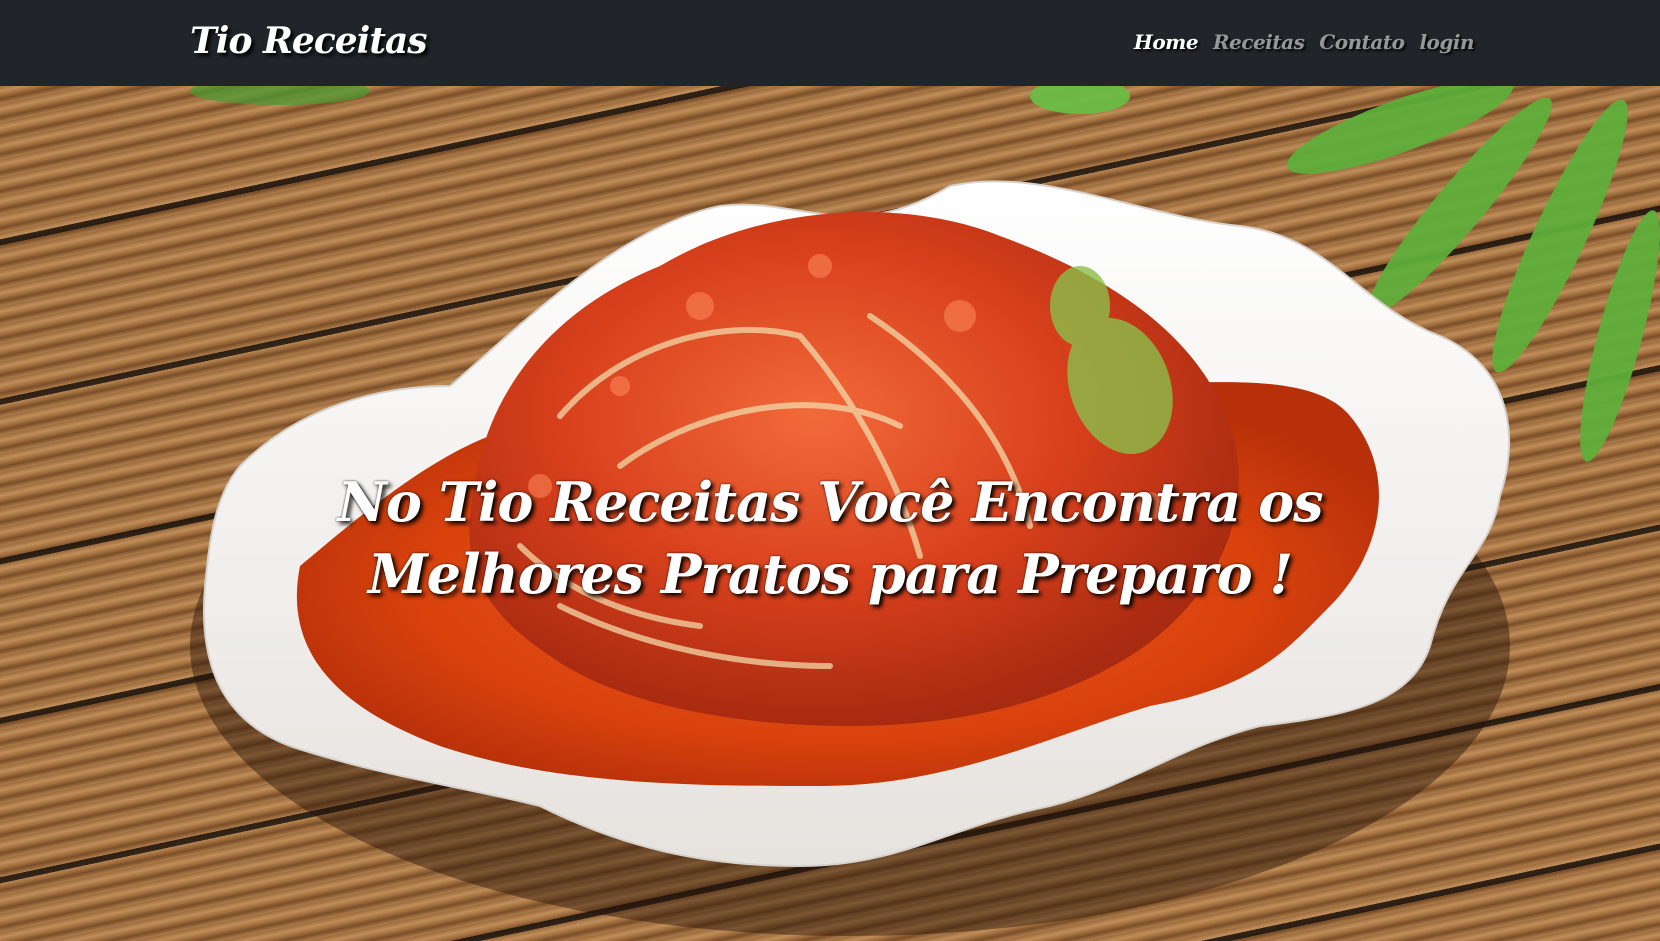 The width and height of the screenshot is (1660, 941). What do you see at coordinates (1166, 42) in the screenshot?
I see `nav-link-home: Home` at bounding box center [1166, 42].